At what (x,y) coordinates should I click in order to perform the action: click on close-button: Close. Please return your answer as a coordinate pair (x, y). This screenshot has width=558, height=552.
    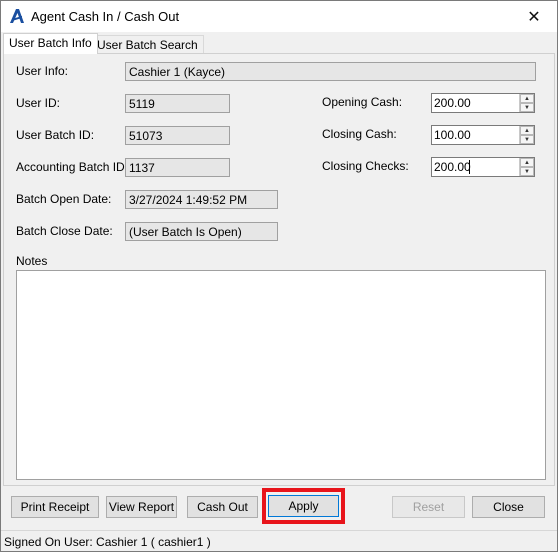
    Looking at the image, I should click on (508, 507).